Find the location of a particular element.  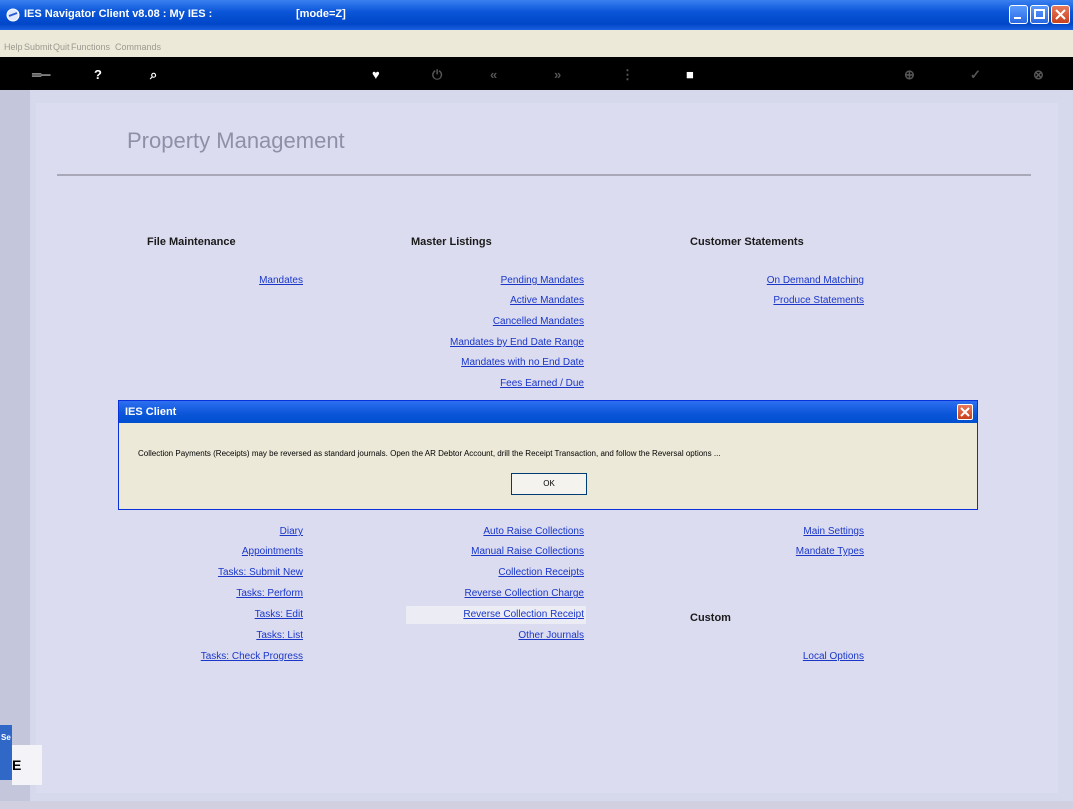

help-icon: ? is located at coordinates (98, 74).